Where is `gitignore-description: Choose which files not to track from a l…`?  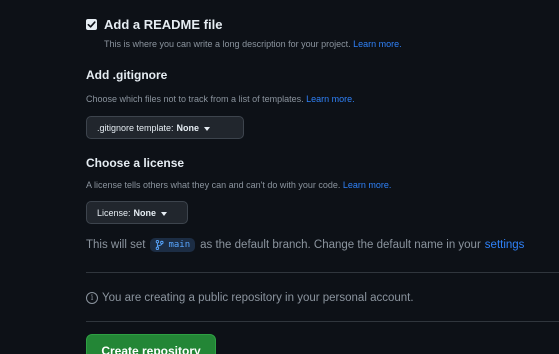 gitignore-description: Choose which files not to track from a l… is located at coordinates (220, 99).